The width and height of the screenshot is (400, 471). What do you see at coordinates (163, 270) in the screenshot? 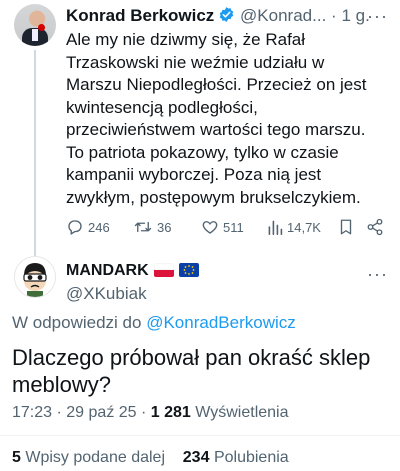
I see `poland-flag-icon` at bounding box center [163, 270].